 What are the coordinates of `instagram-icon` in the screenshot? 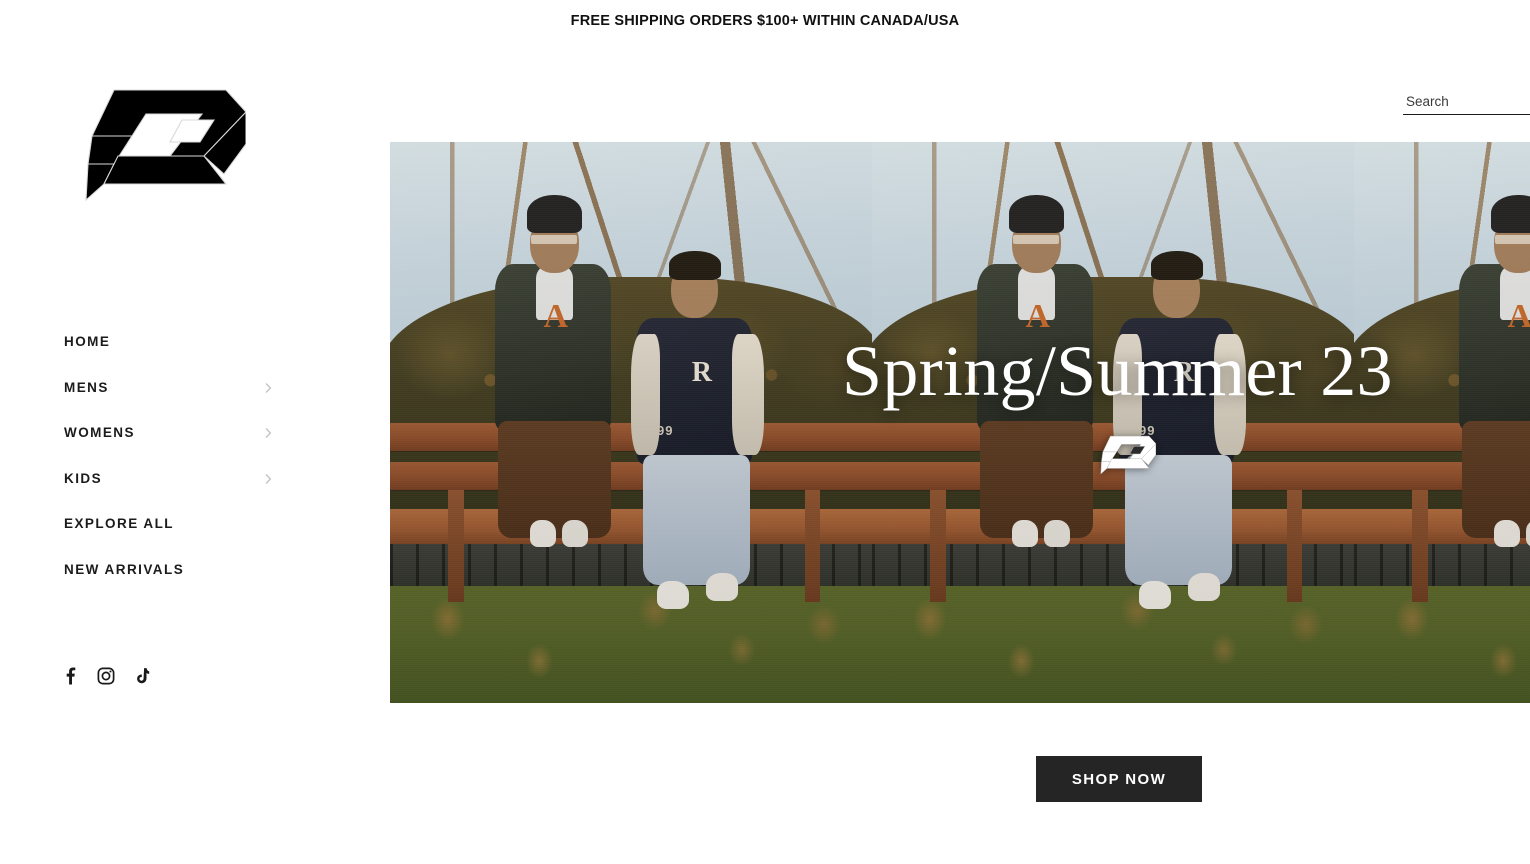 It's located at (106, 676).